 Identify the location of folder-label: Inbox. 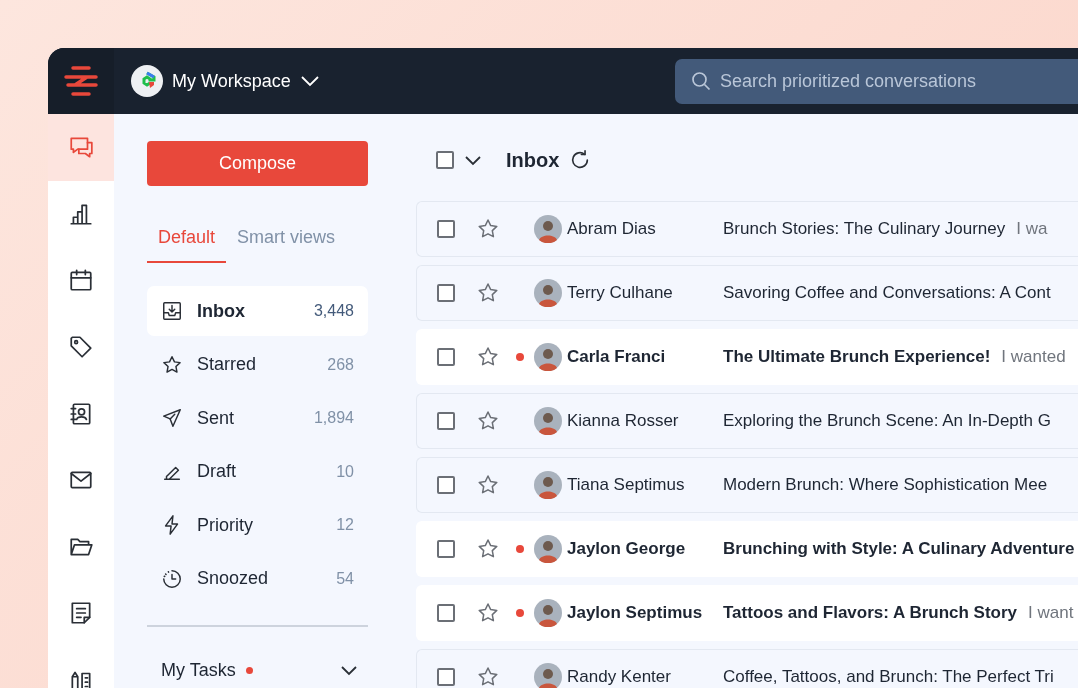
(221, 311).